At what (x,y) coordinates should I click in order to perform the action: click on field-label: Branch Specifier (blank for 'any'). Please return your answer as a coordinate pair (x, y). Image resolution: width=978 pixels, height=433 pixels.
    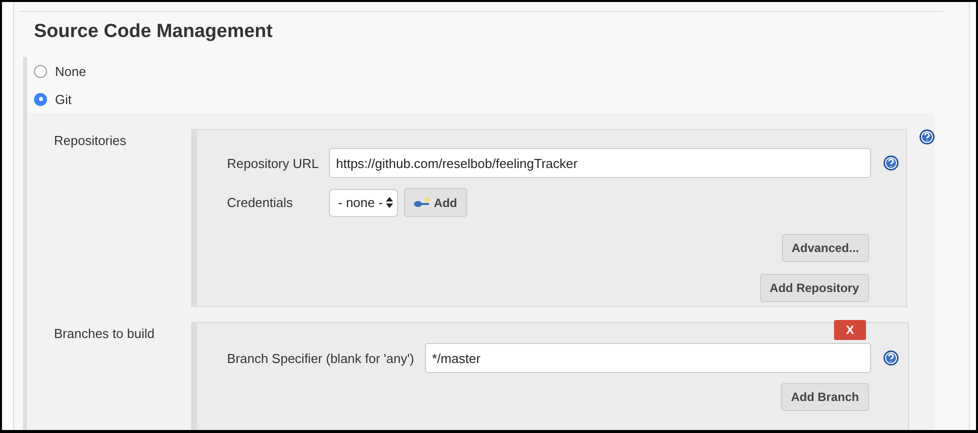
    Looking at the image, I should click on (321, 358).